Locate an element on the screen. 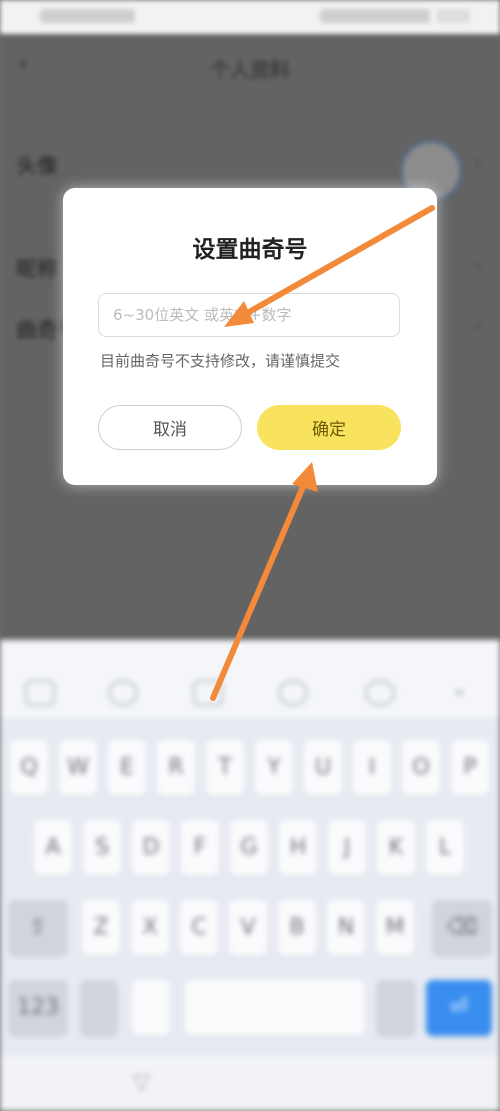 The height and width of the screenshot is (1111, 500). backspace-key: ⌫ is located at coordinates (462, 928).